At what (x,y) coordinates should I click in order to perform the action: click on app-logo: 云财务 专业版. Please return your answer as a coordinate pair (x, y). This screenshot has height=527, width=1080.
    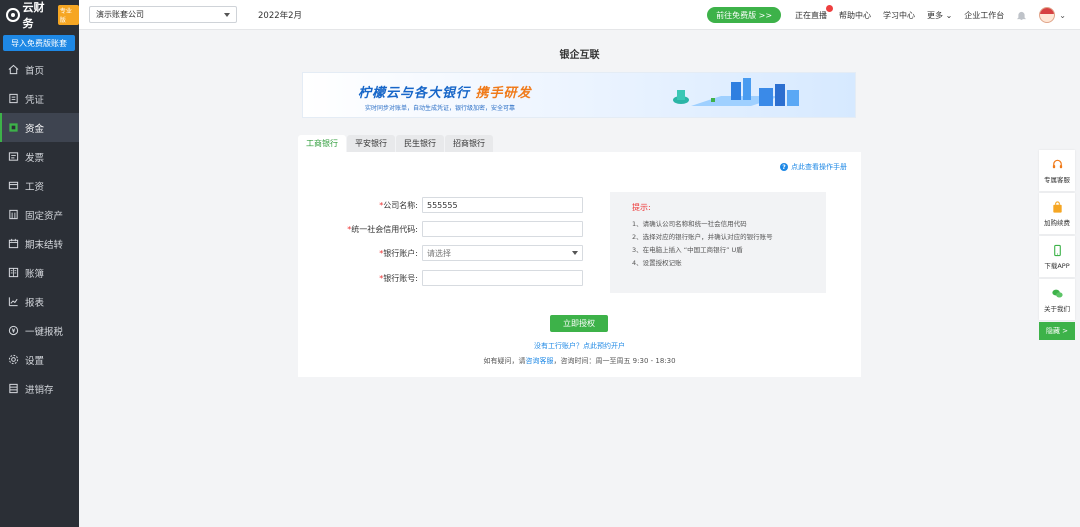
    Looking at the image, I should click on (39, 15).